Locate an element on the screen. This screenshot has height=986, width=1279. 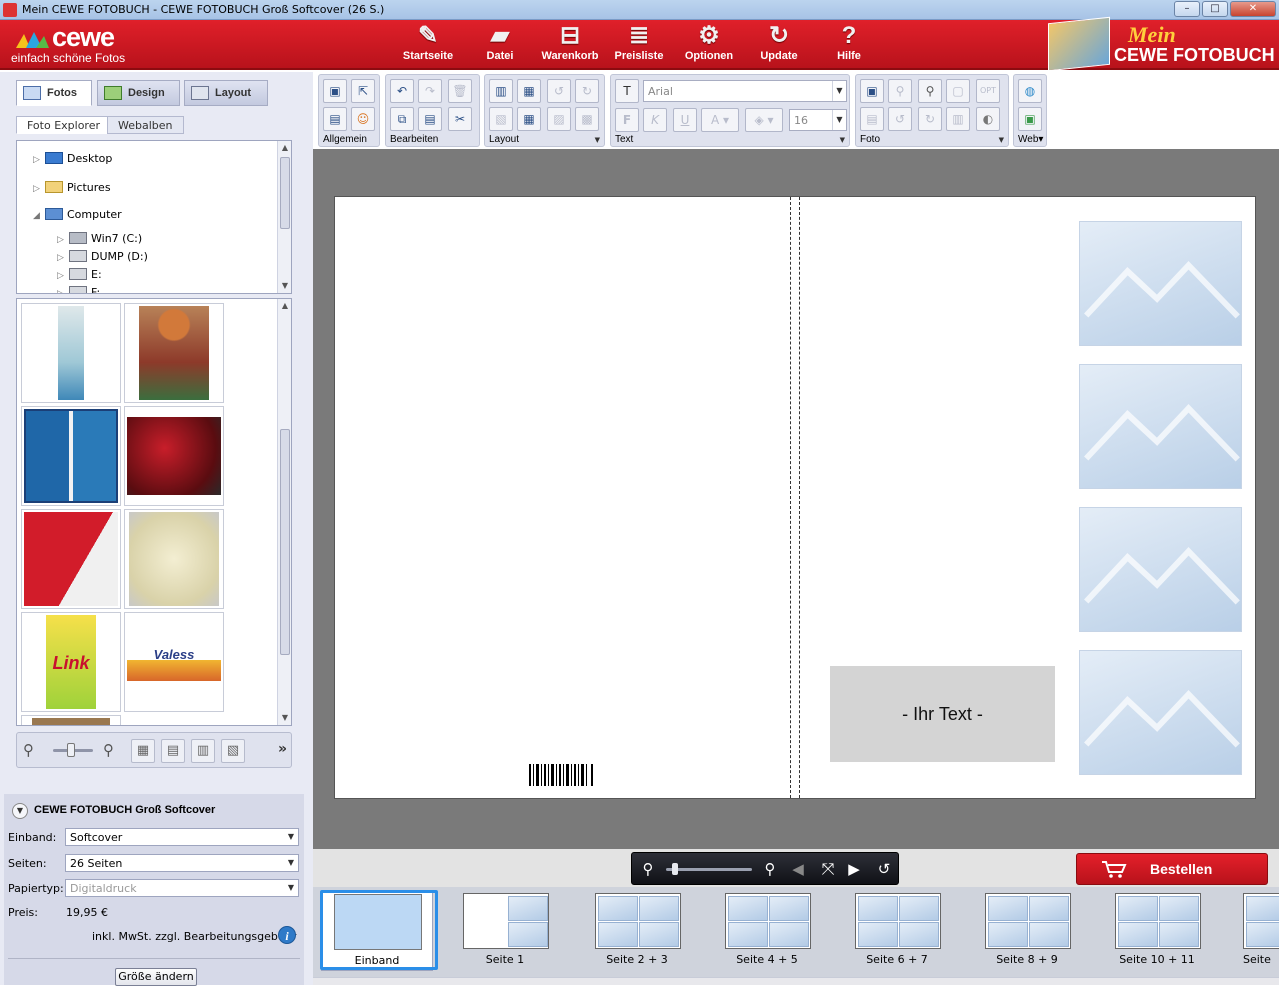
send-back-icon: ▩ is located at coordinates (587, 119).